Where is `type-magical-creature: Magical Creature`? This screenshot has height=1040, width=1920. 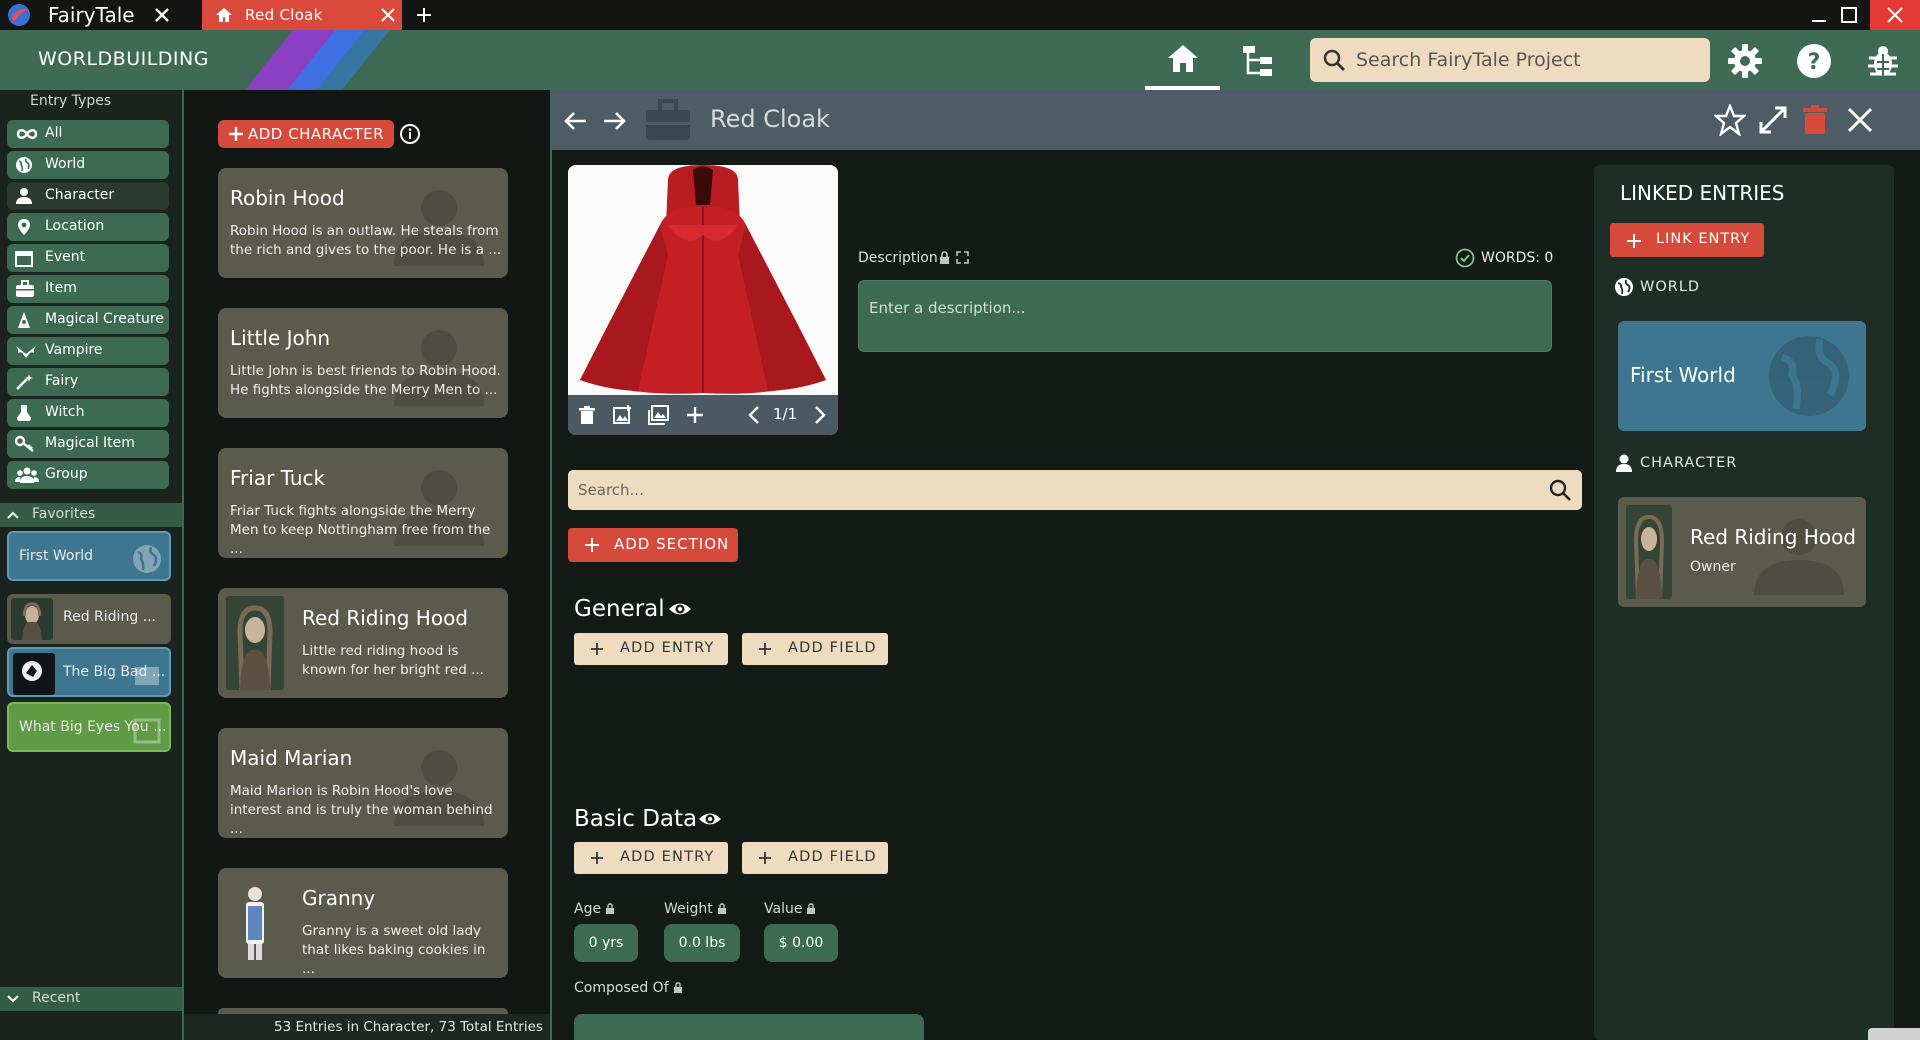 type-magical-creature: Magical Creature is located at coordinates (88, 320).